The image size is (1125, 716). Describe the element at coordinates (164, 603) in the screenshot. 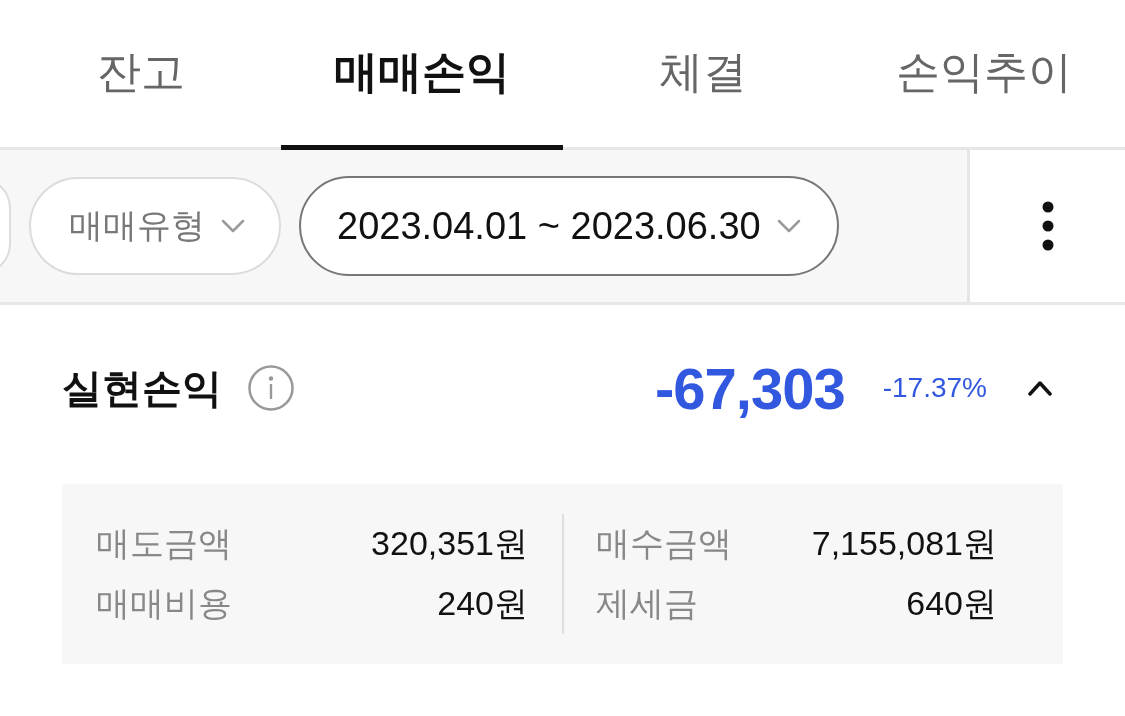

I see `detail-label: 매매비용` at that location.